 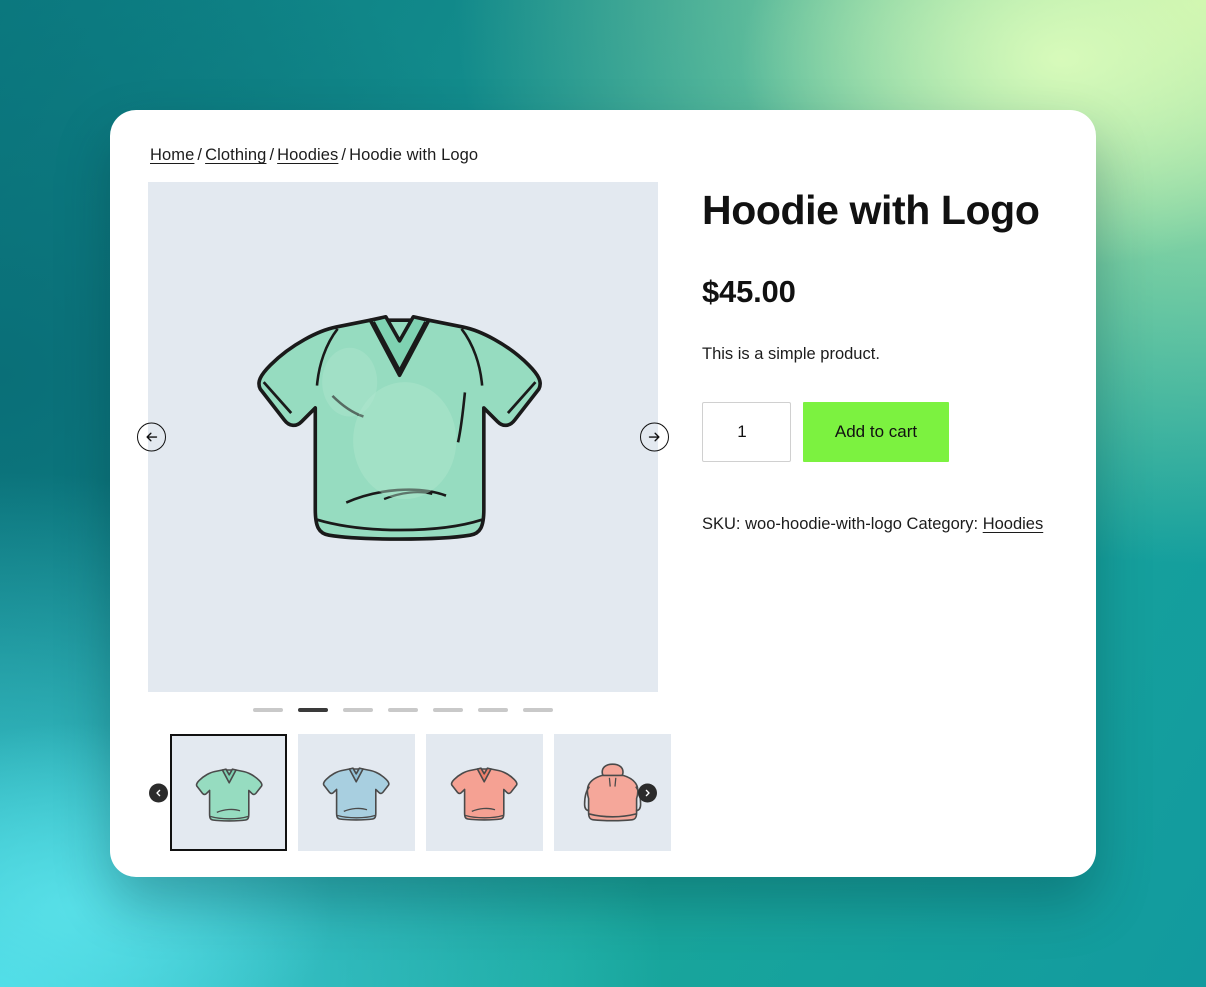 I want to click on thumbnail-strip, so click(x=420, y=793).